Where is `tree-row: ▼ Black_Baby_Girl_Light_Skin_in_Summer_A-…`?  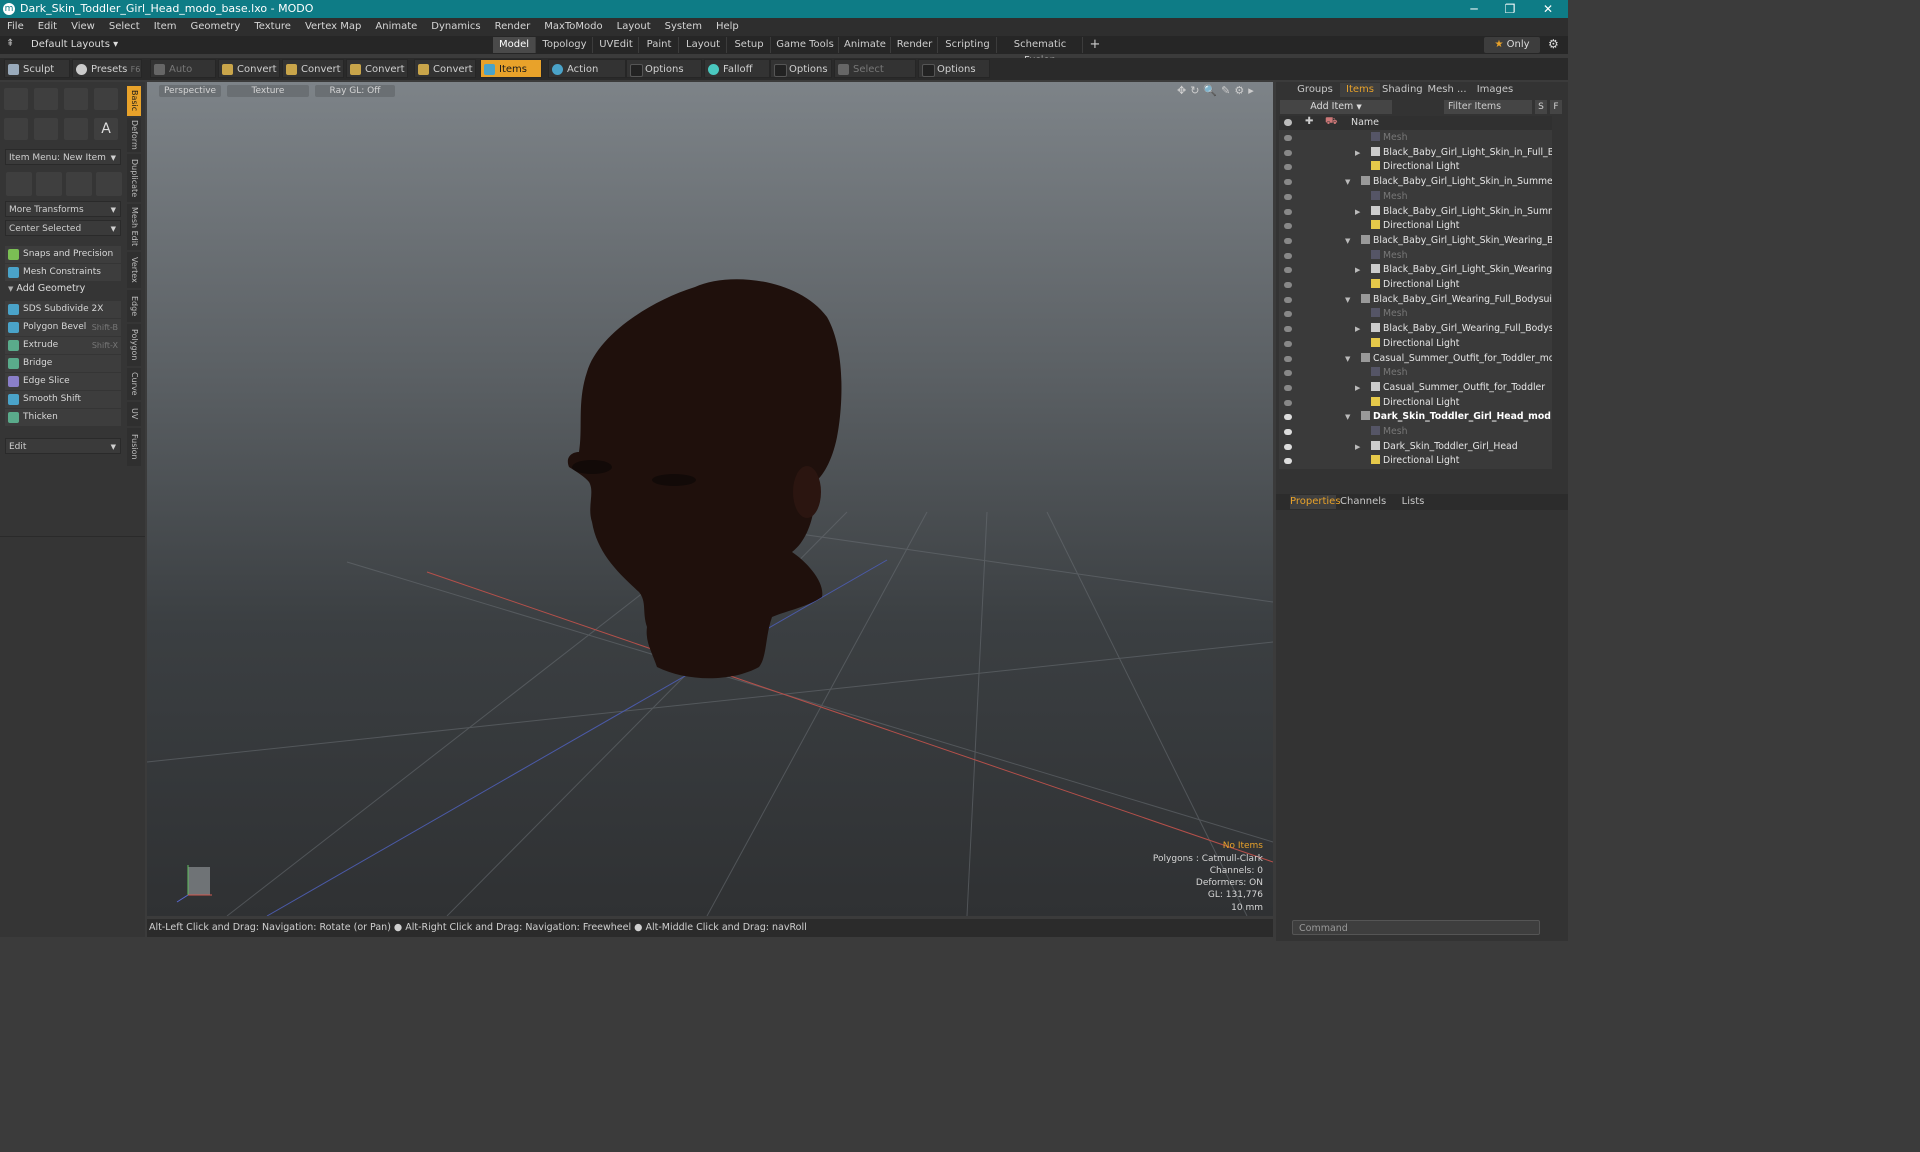 tree-row: ▼ Black_Baby_Girl_Light_Skin_in_Summer_A-… is located at coordinates (1415, 182).